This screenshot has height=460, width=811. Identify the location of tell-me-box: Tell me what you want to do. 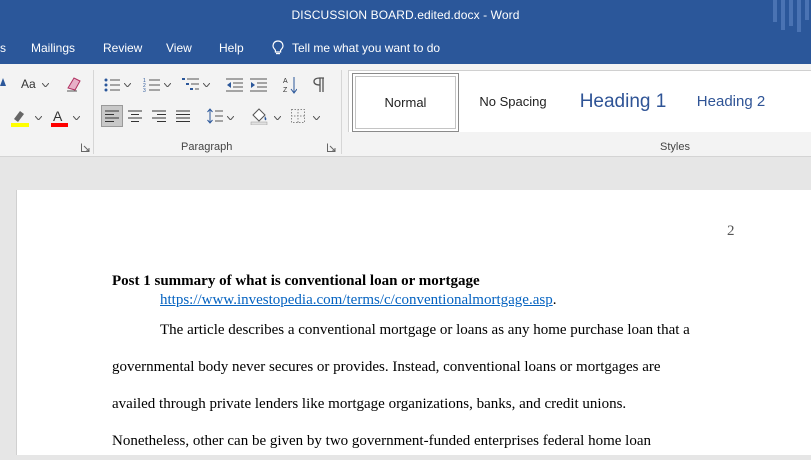
(356, 48).